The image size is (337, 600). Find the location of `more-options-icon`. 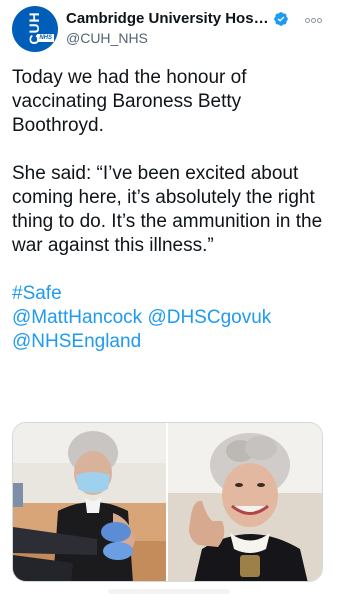

more-options-icon is located at coordinates (316, 17).